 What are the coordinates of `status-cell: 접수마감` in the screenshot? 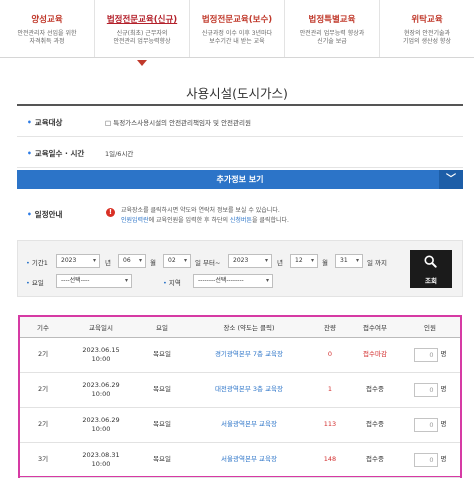 It's located at (375, 354).